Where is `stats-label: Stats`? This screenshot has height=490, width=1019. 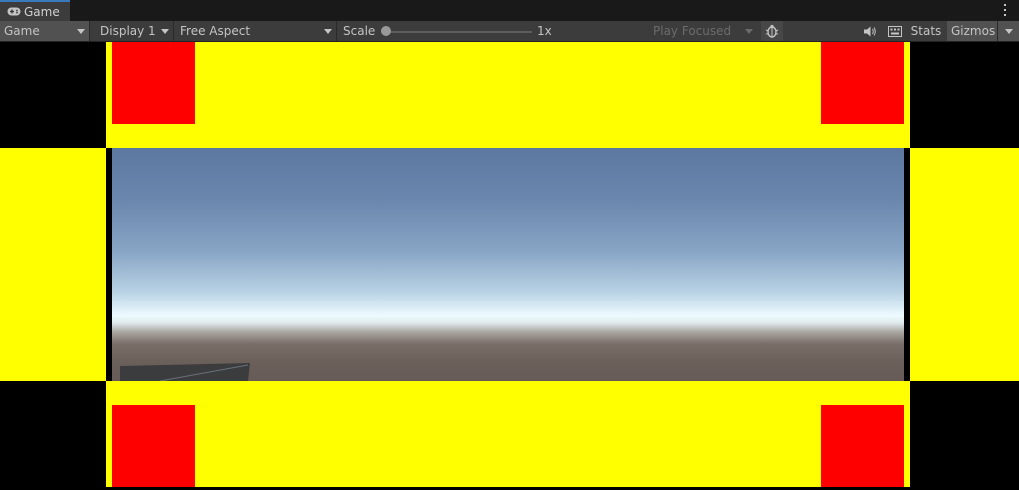
stats-label: Stats is located at coordinates (926, 31).